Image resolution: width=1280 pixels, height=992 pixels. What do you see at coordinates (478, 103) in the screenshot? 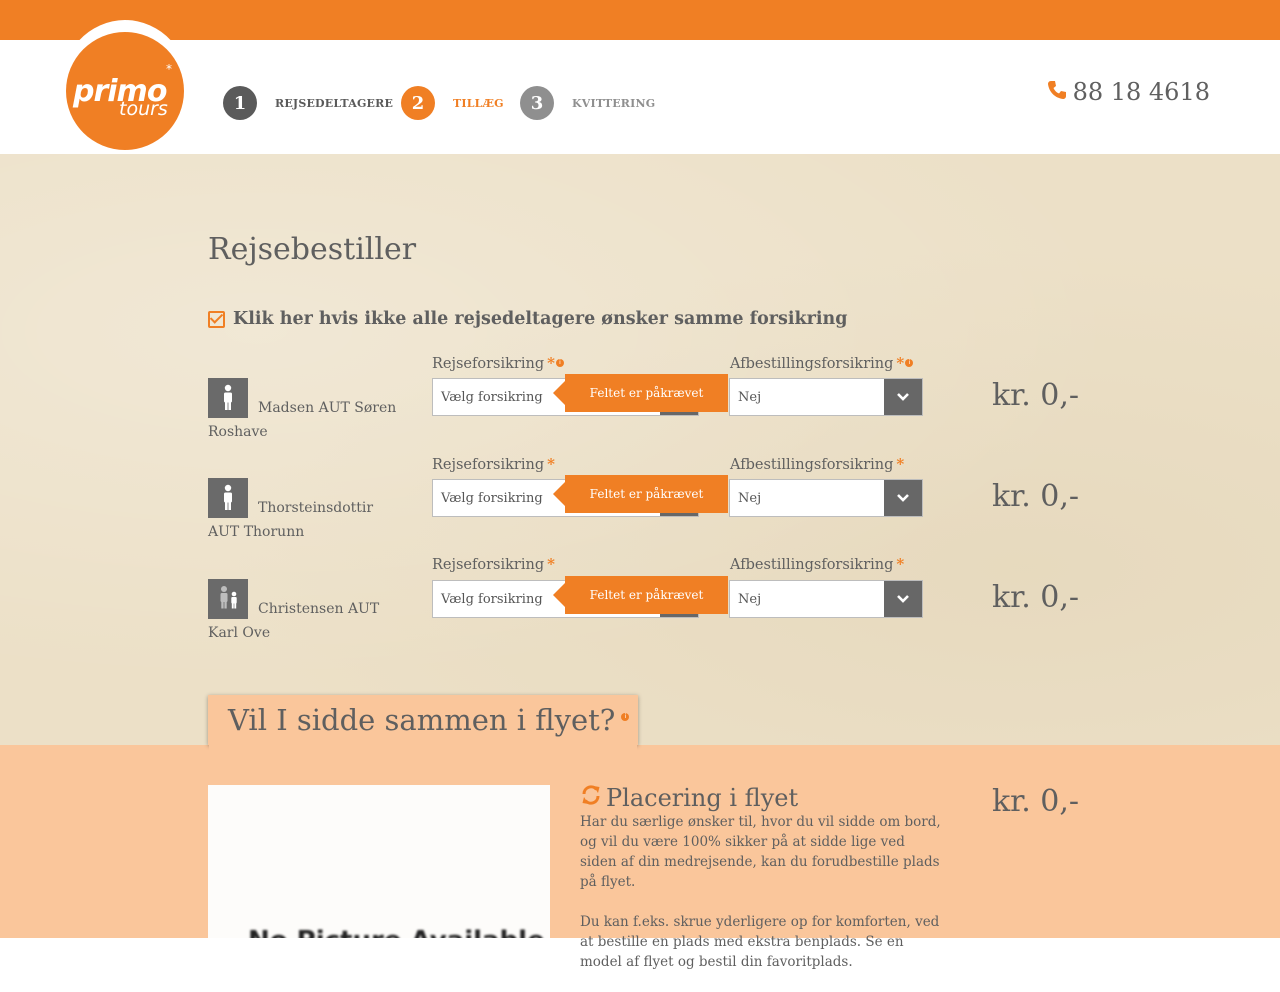
I see `step-label: TILLÆG` at bounding box center [478, 103].